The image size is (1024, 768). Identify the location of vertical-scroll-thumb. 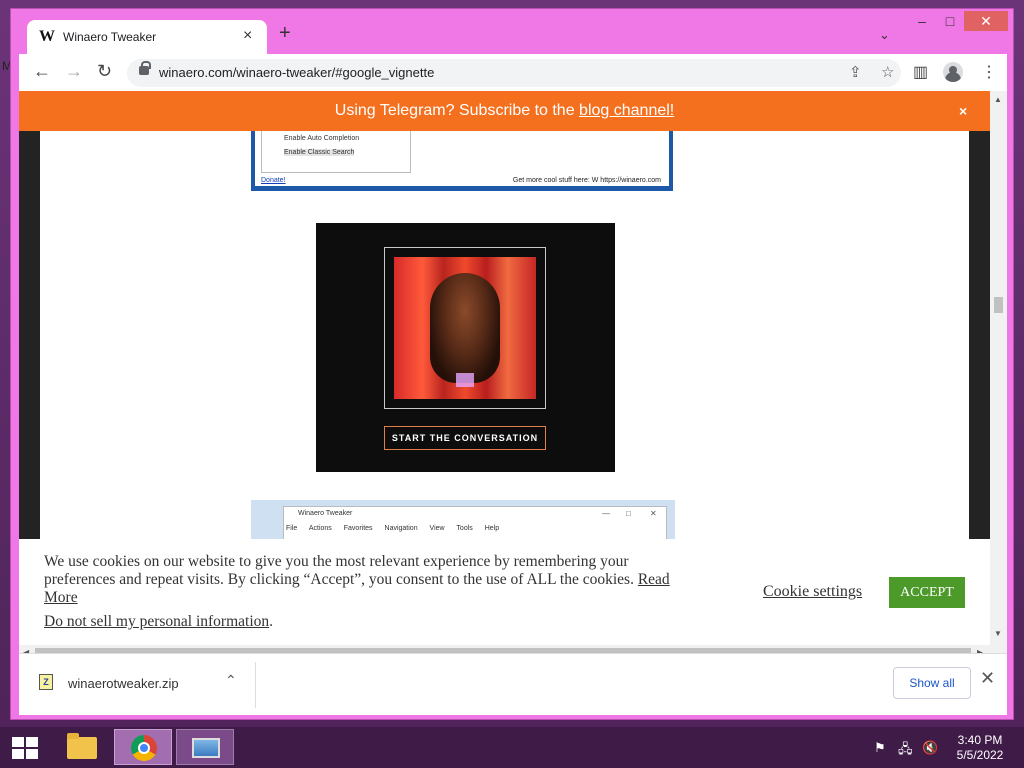
(998, 305).